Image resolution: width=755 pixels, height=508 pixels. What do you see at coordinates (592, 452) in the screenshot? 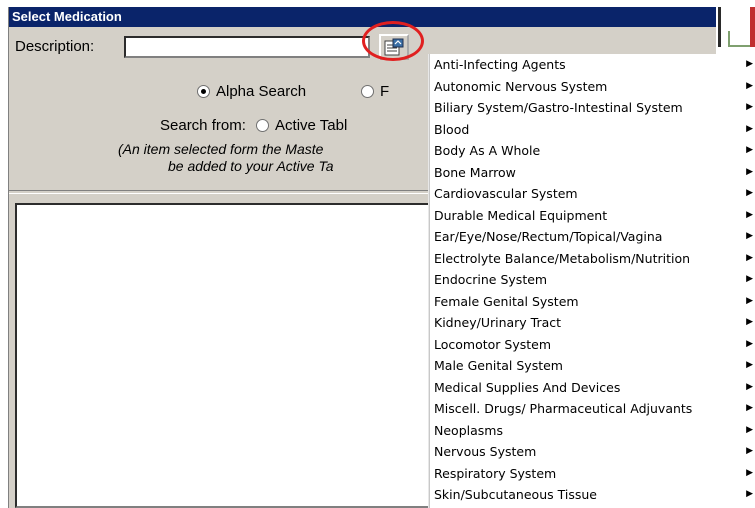
I see `menu-item-nervous-system: Nervous System ▶` at bounding box center [592, 452].